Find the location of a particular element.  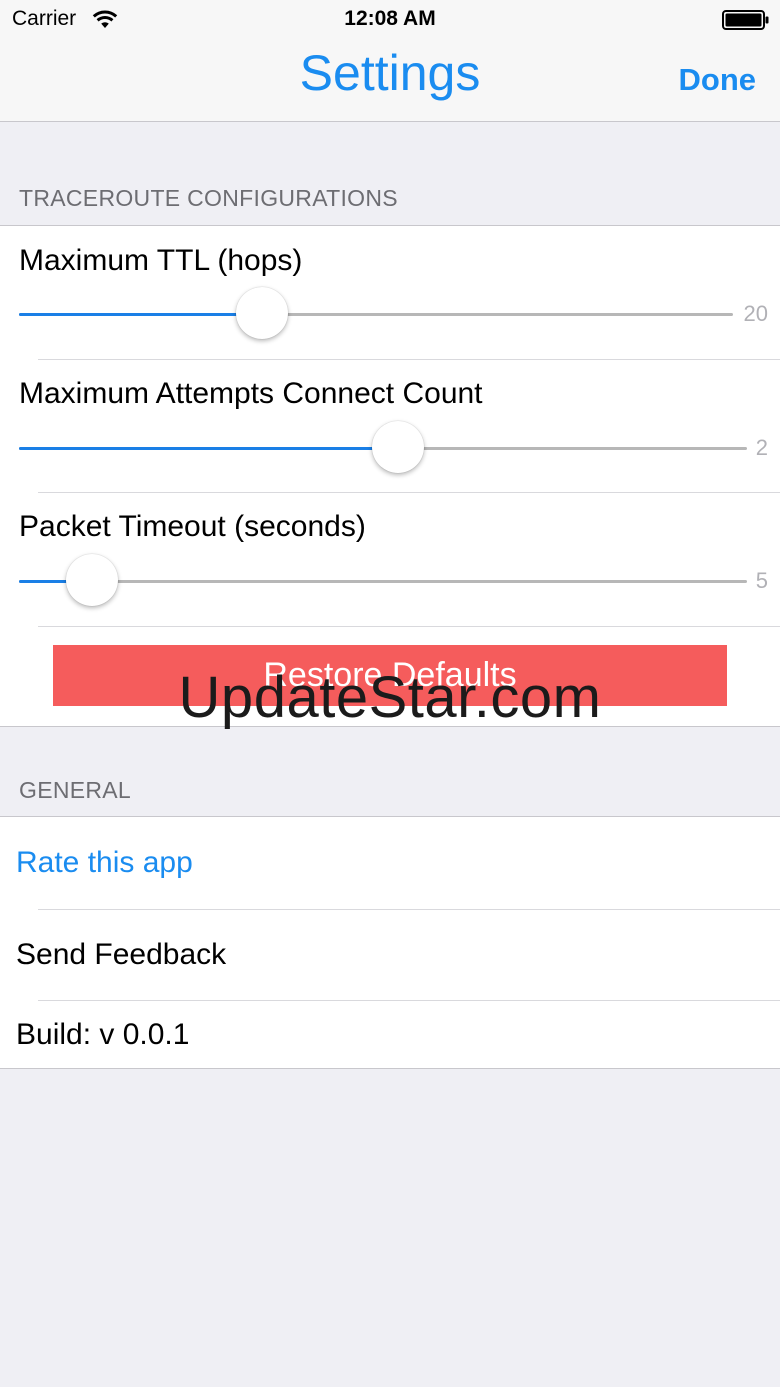

slider-track is located at coordinates (383, 581).